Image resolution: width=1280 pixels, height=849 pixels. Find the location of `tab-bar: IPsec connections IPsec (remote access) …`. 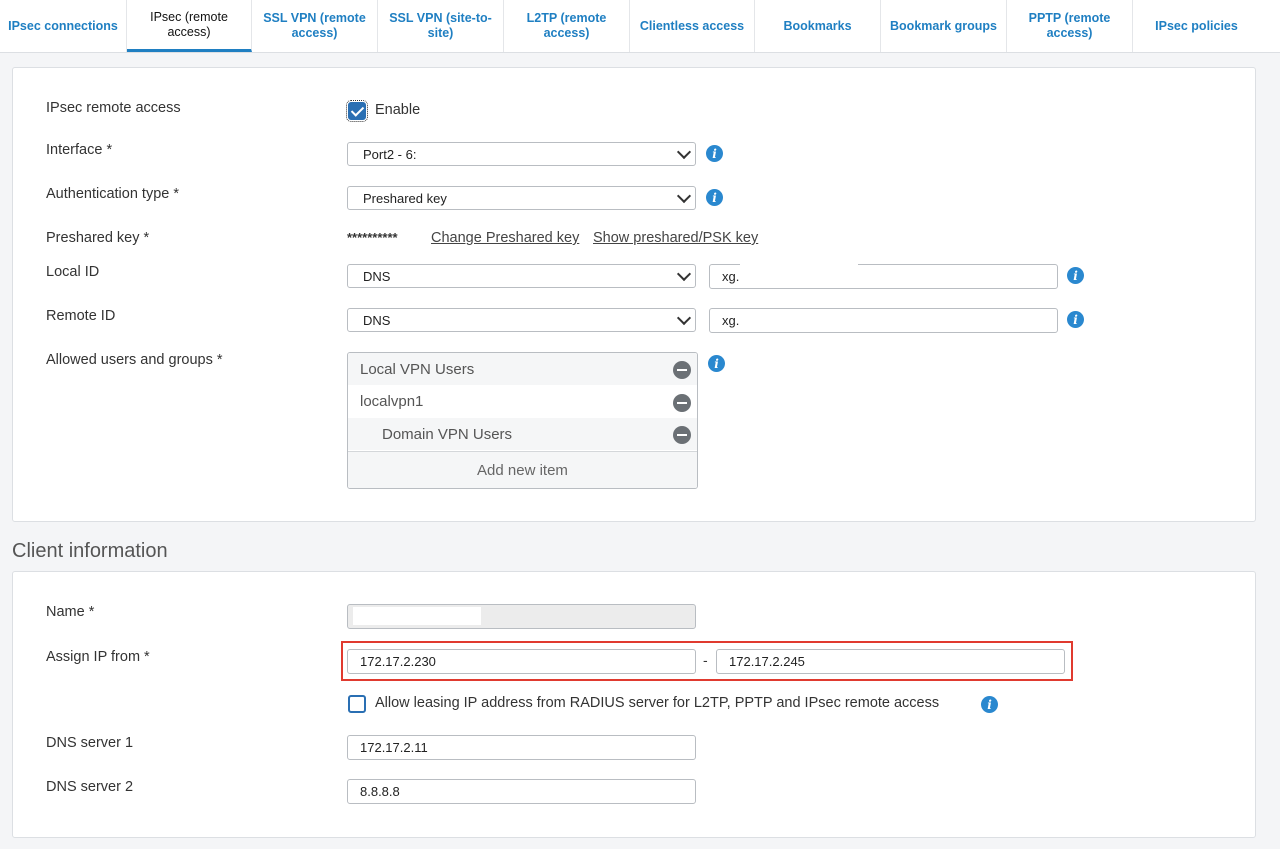

tab-bar: IPsec connections IPsec (remote access) … is located at coordinates (640, 26).